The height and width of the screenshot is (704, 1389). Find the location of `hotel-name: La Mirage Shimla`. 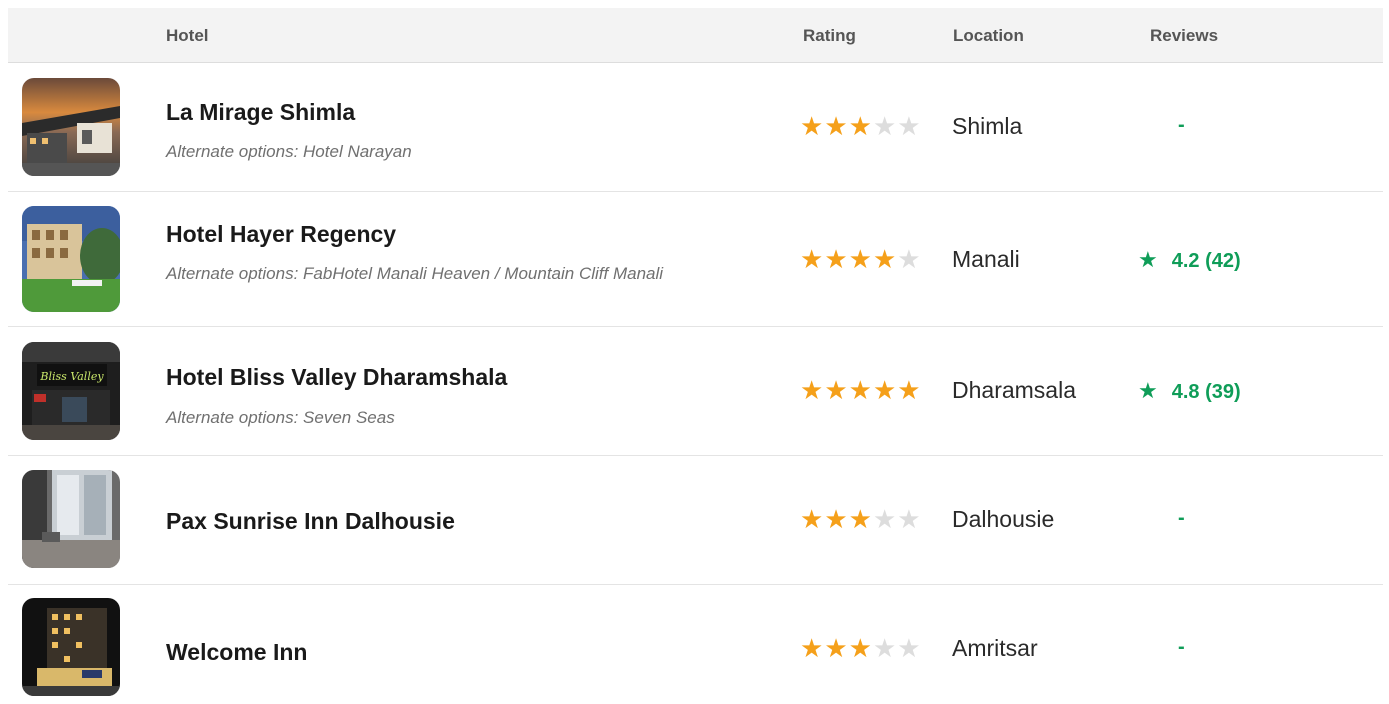

hotel-name: La Mirage Shimla is located at coordinates (260, 112).